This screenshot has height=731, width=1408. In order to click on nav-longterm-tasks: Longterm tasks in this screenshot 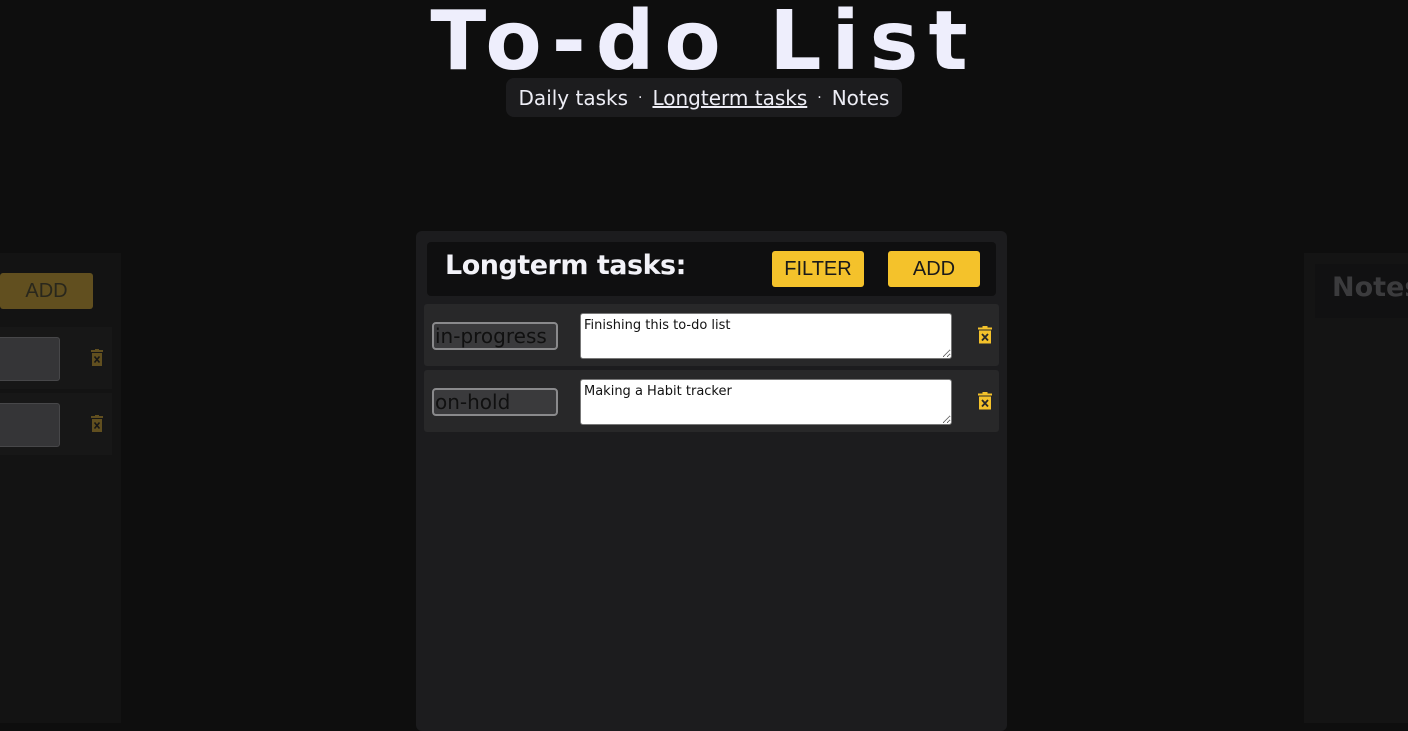, I will do `click(729, 98)`.